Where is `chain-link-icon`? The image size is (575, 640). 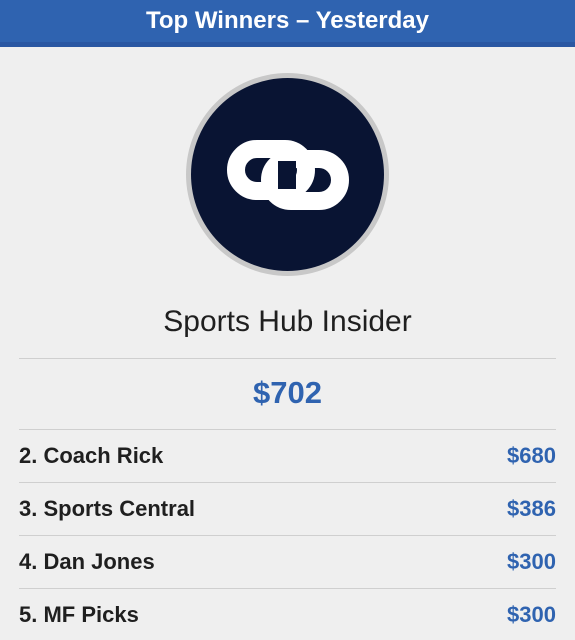 chain-link-icon is located at coordinates (287, 174).